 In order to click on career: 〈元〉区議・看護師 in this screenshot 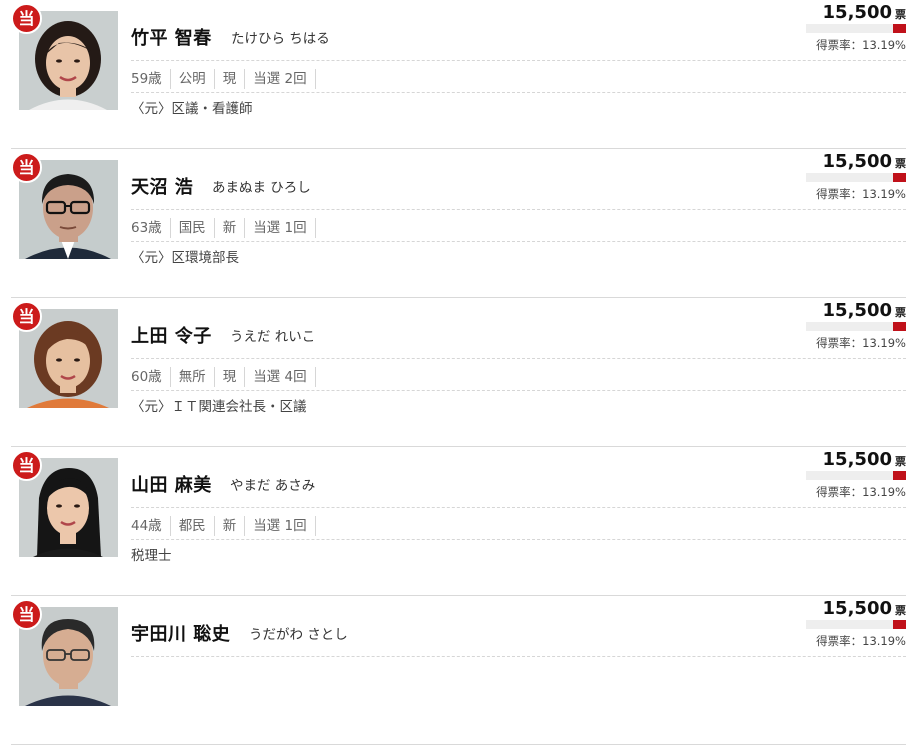, I will do `click(192, 109)`.